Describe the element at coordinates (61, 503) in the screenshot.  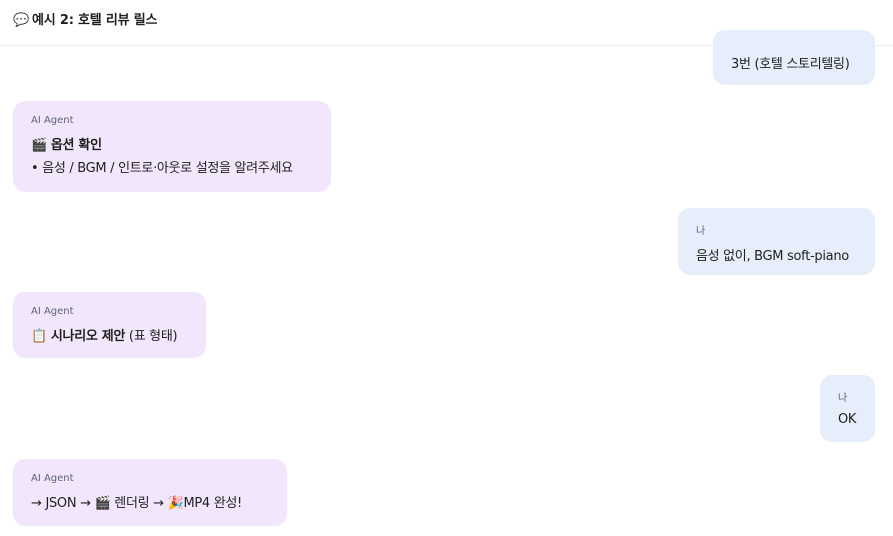
I see `pipeline-step-json: JSON` at that location.